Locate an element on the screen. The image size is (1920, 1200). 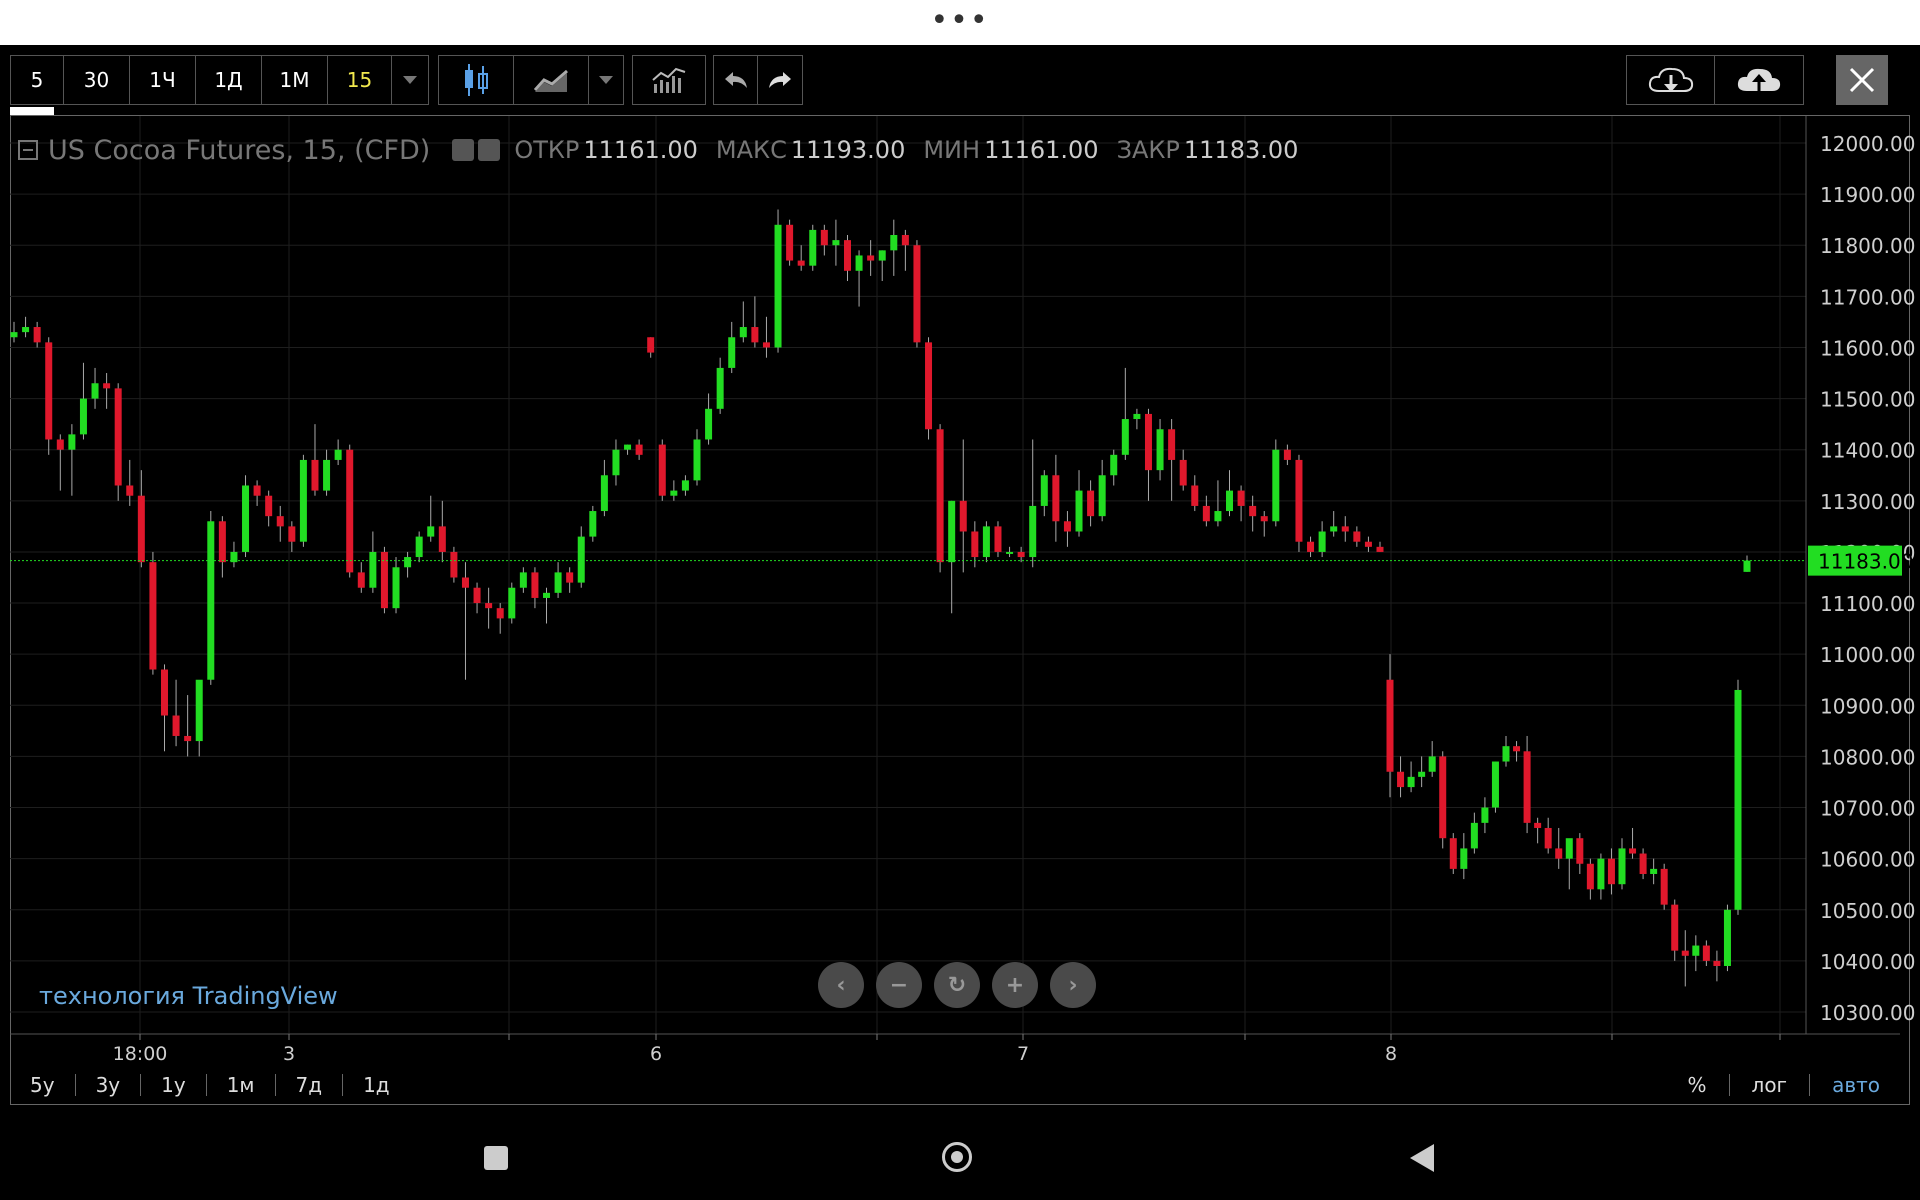
time-tick-label: 18:00 is located at coordinates (140, 1054).